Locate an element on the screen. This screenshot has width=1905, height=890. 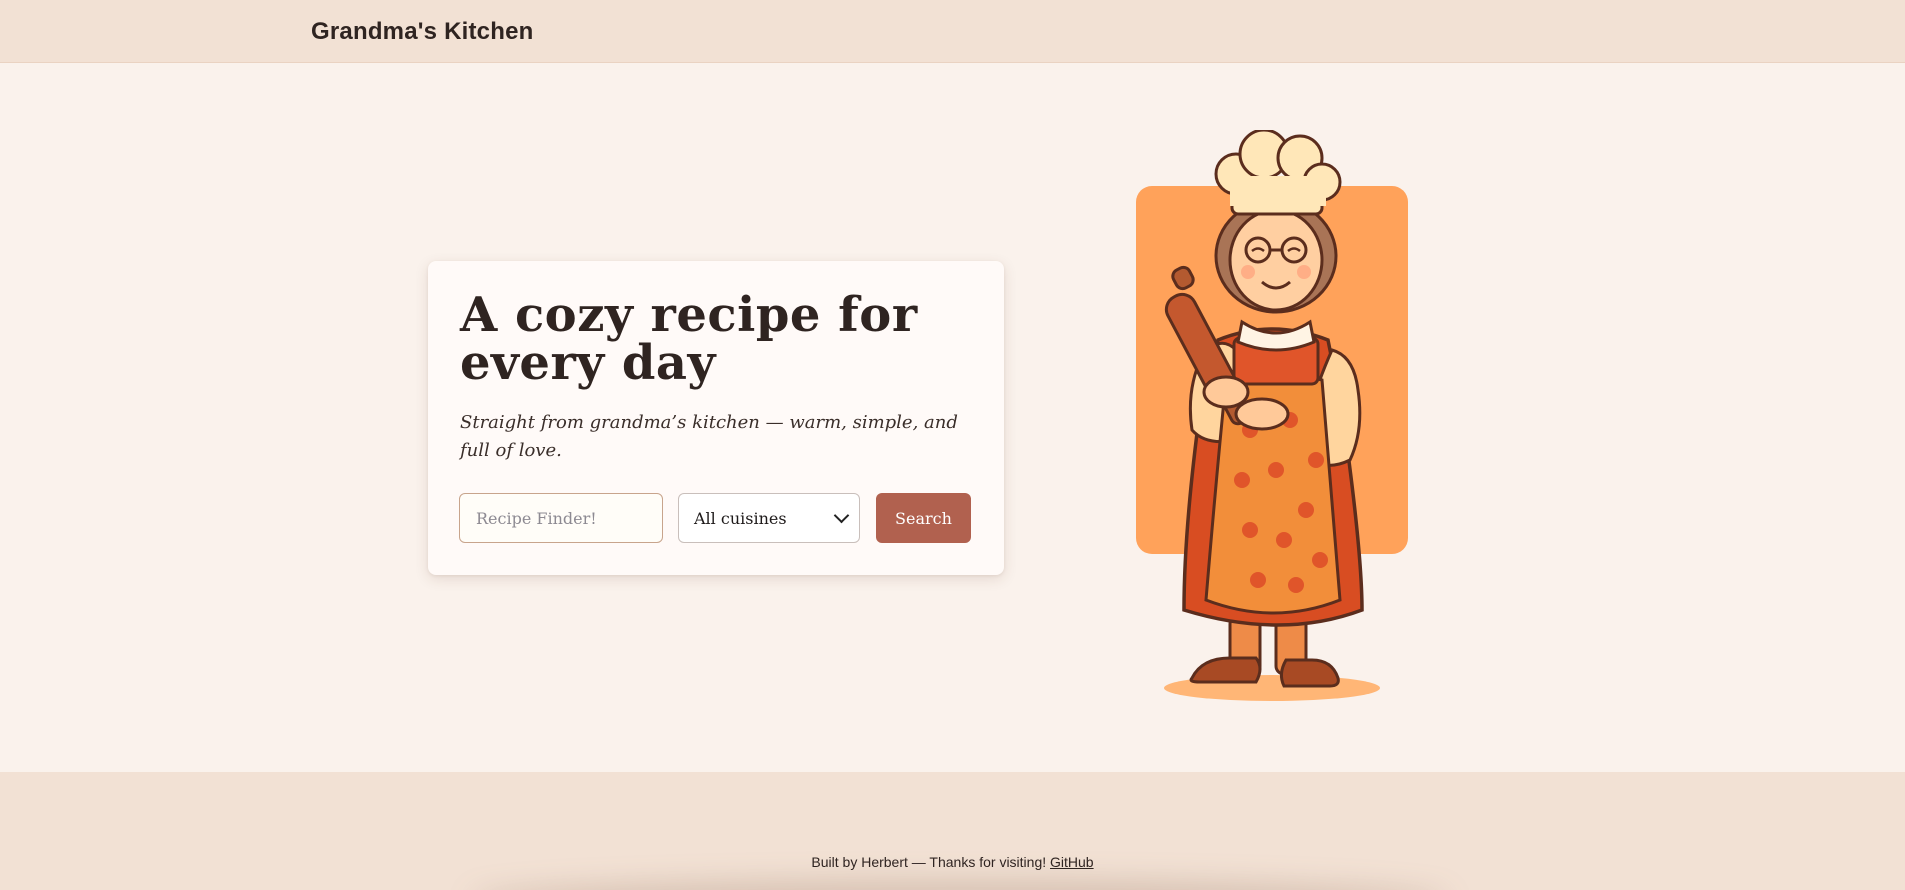
hero-title: A cozy recipe for every day is located at coordinates (689, 339).